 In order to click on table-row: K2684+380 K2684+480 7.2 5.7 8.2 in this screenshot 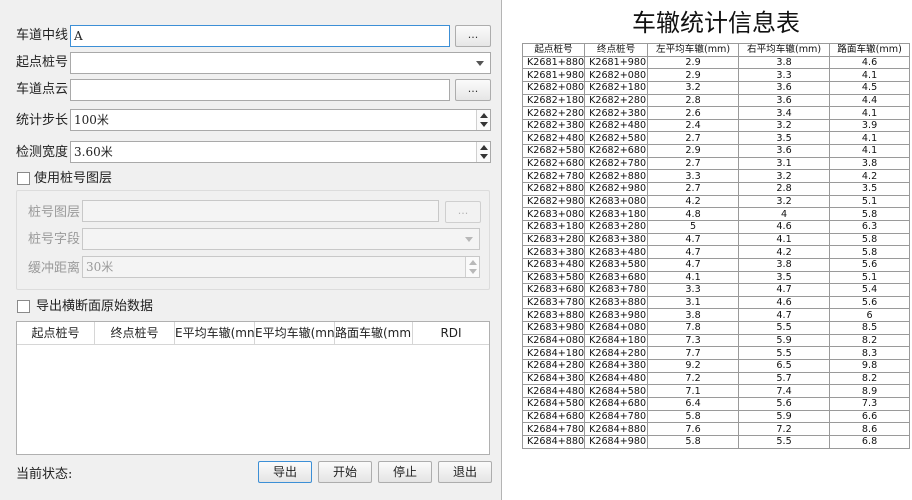, I will do `click(716, 378)`.